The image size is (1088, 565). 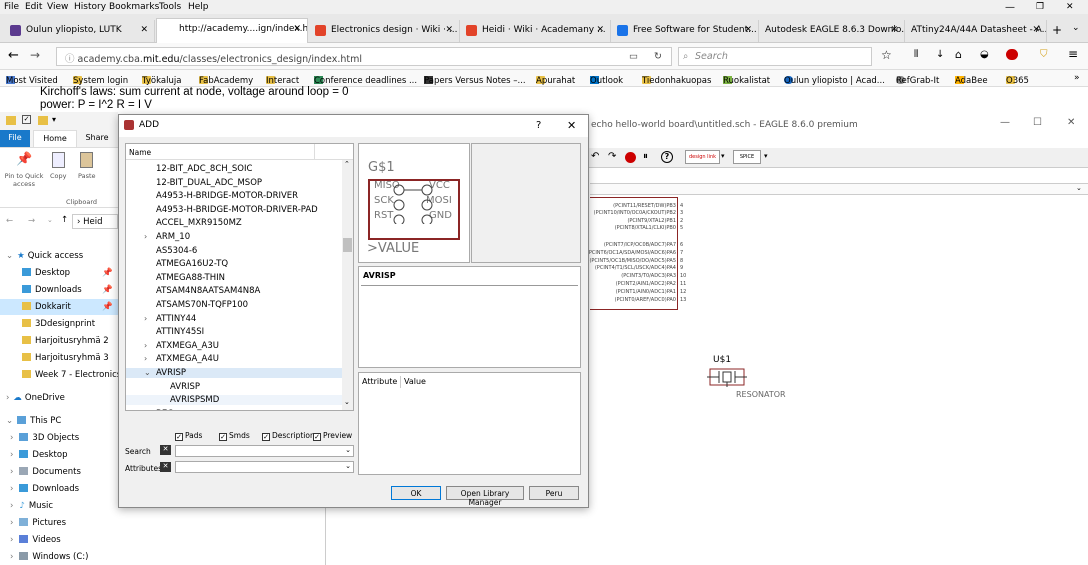 What do you see at coordinates (766, 156) in the screenshot?
I see `dropdown-arrow-icon: ▾` at bounding box center [766, 156].